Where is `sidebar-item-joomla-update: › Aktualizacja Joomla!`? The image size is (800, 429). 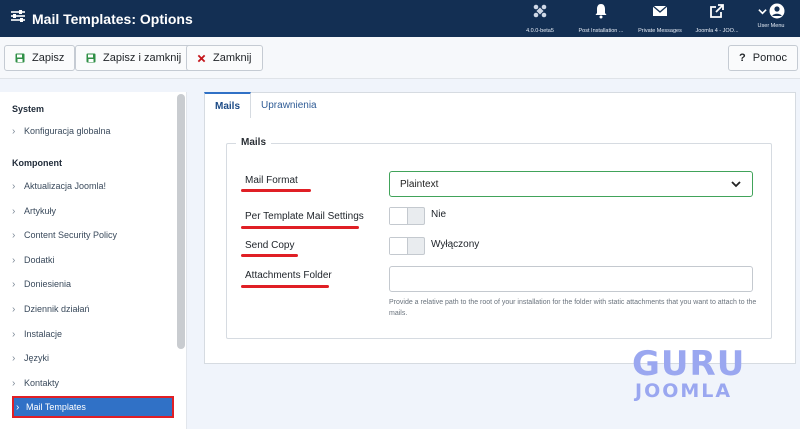 sidebar-item-joomla-update: › Aktualizacja Joomla! is located at coordinates (92, 186).